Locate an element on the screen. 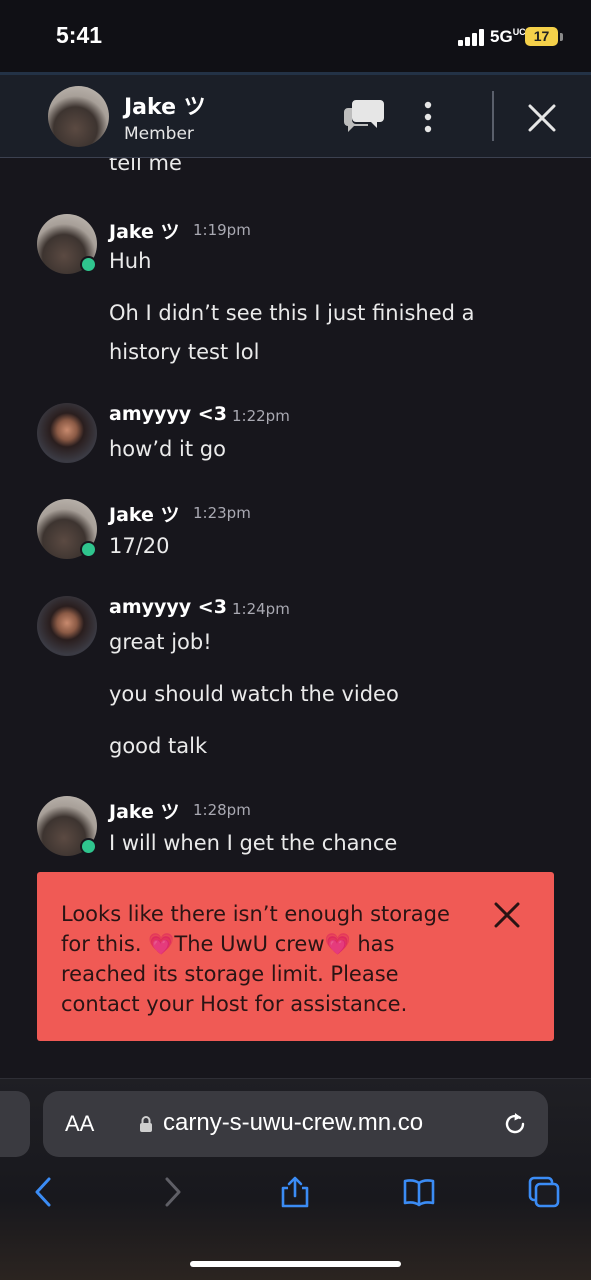 The image size is (591, 1280). toast-close-icon is located at coordinates (507, 915).